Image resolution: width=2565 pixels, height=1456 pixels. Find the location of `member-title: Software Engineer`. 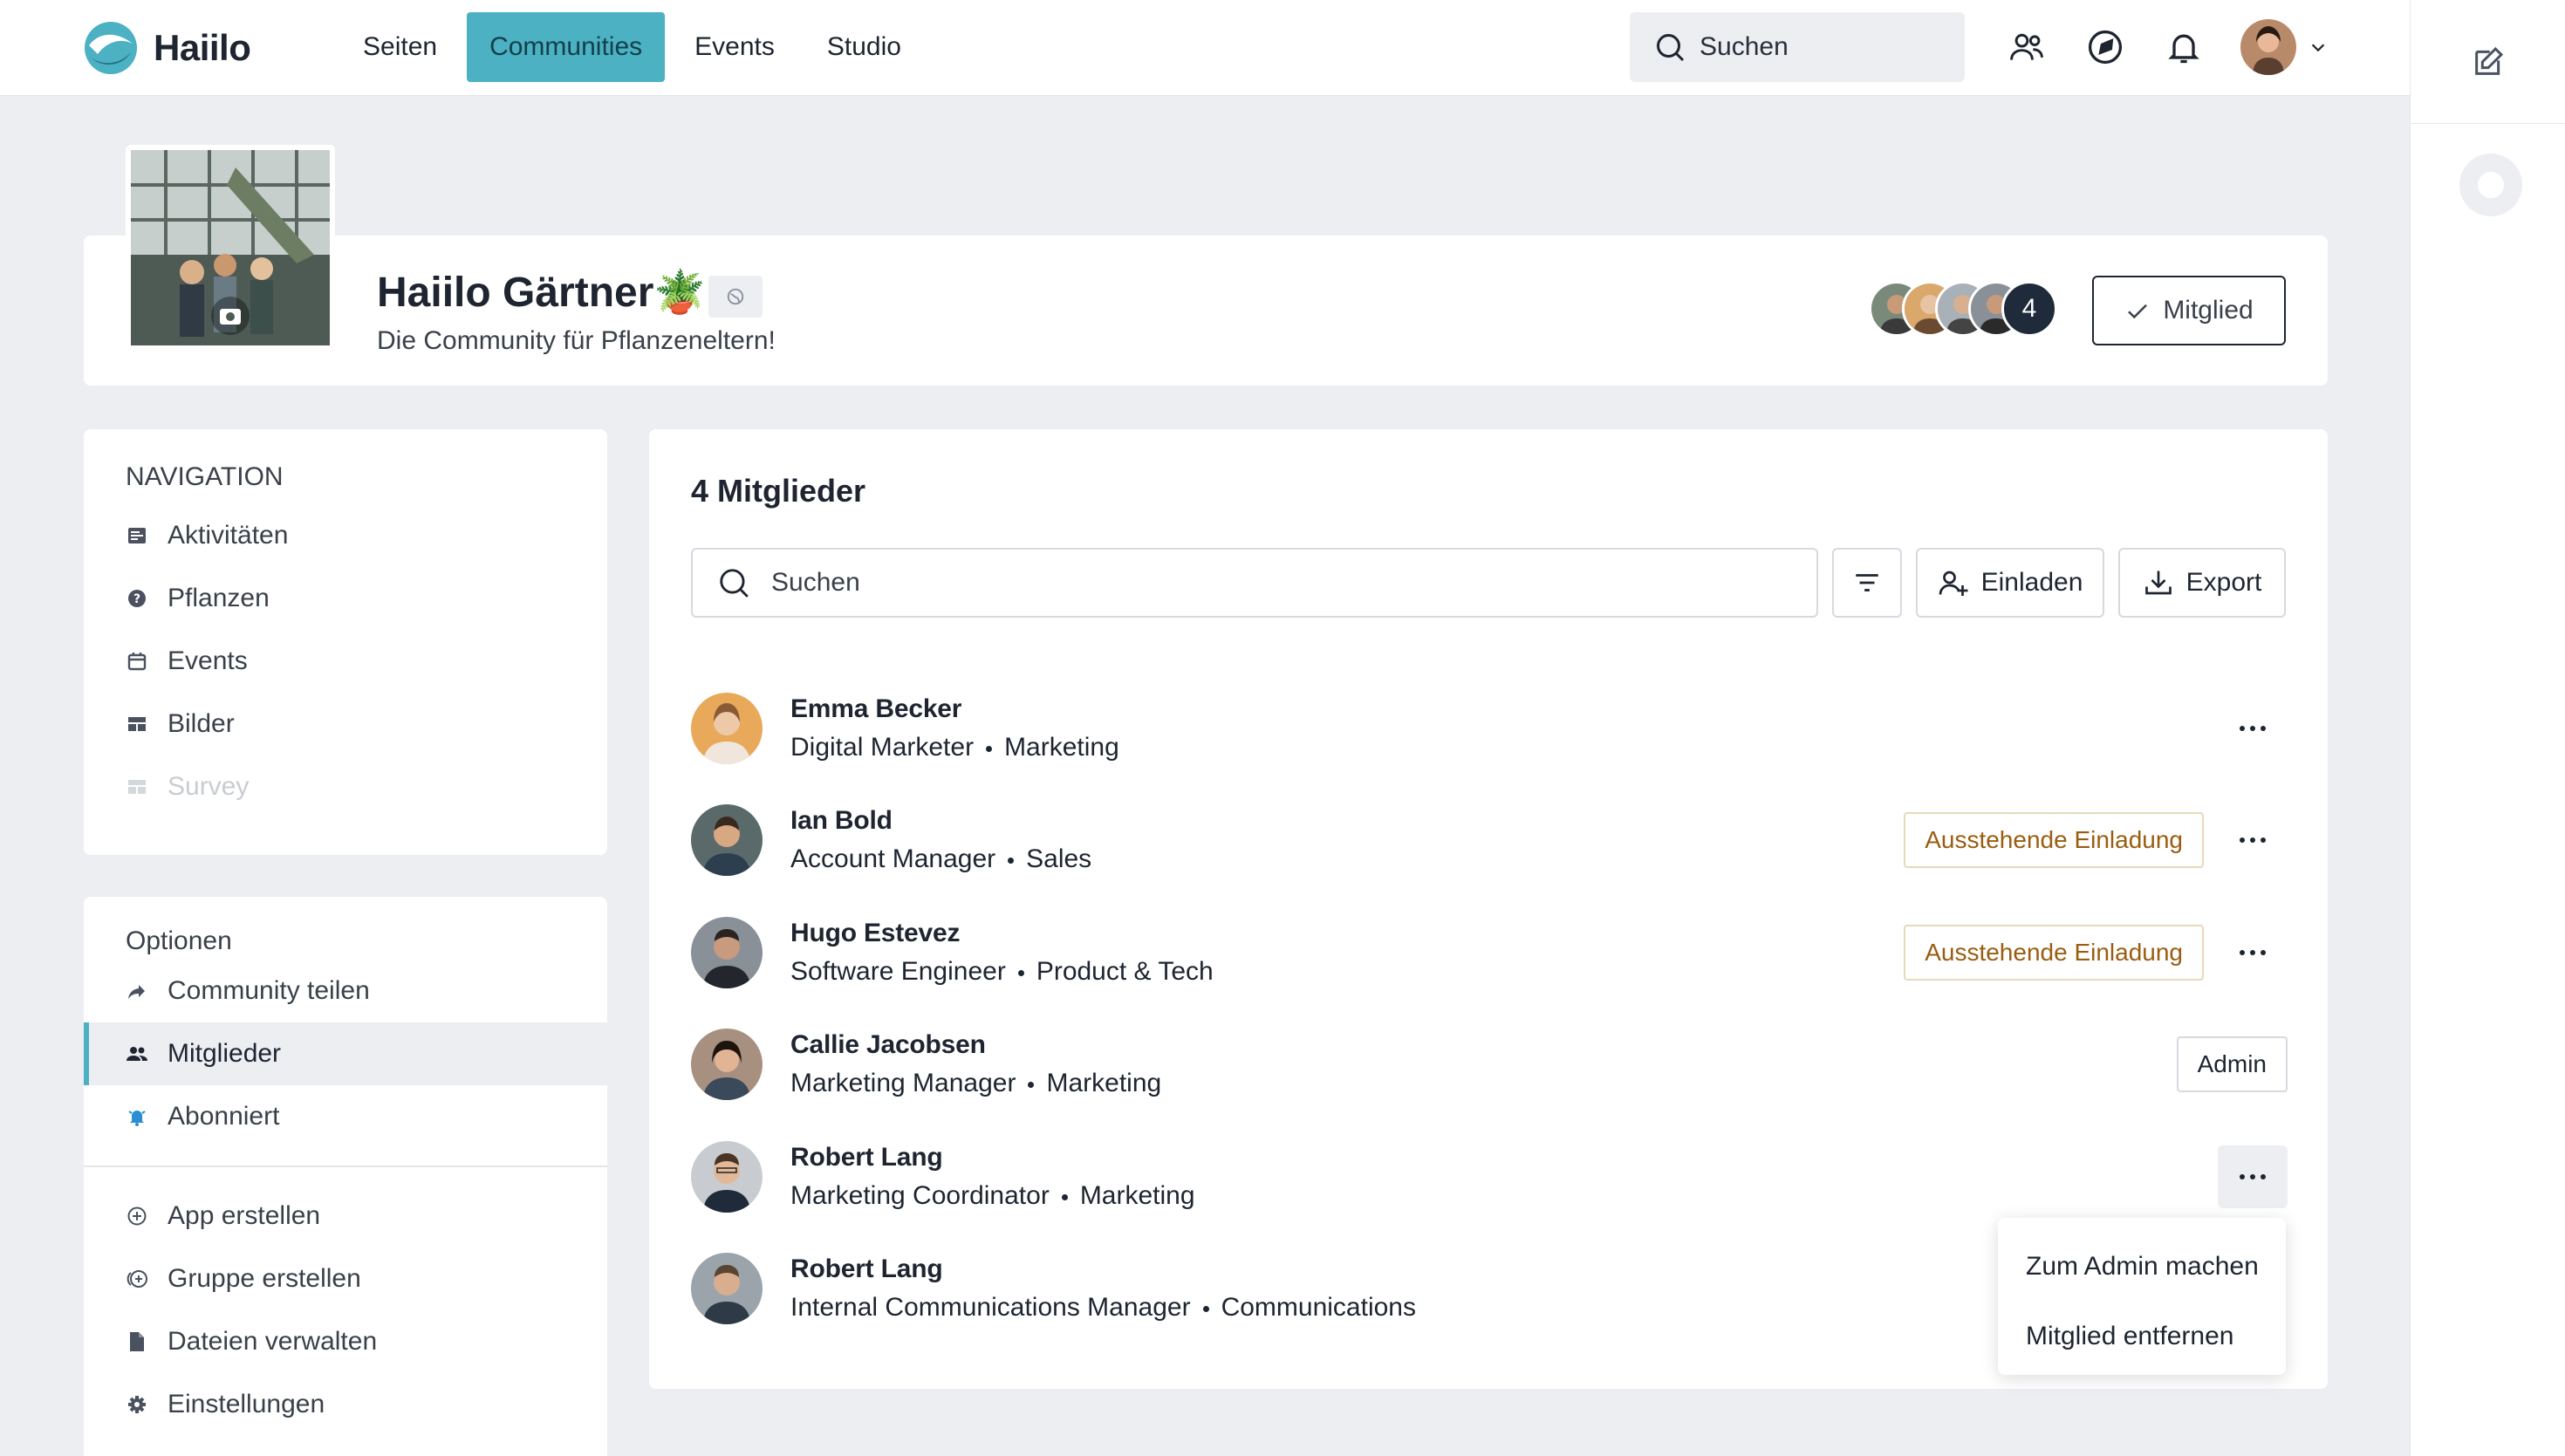

member-title: Software Engineer is located at coordinates (898, 971).